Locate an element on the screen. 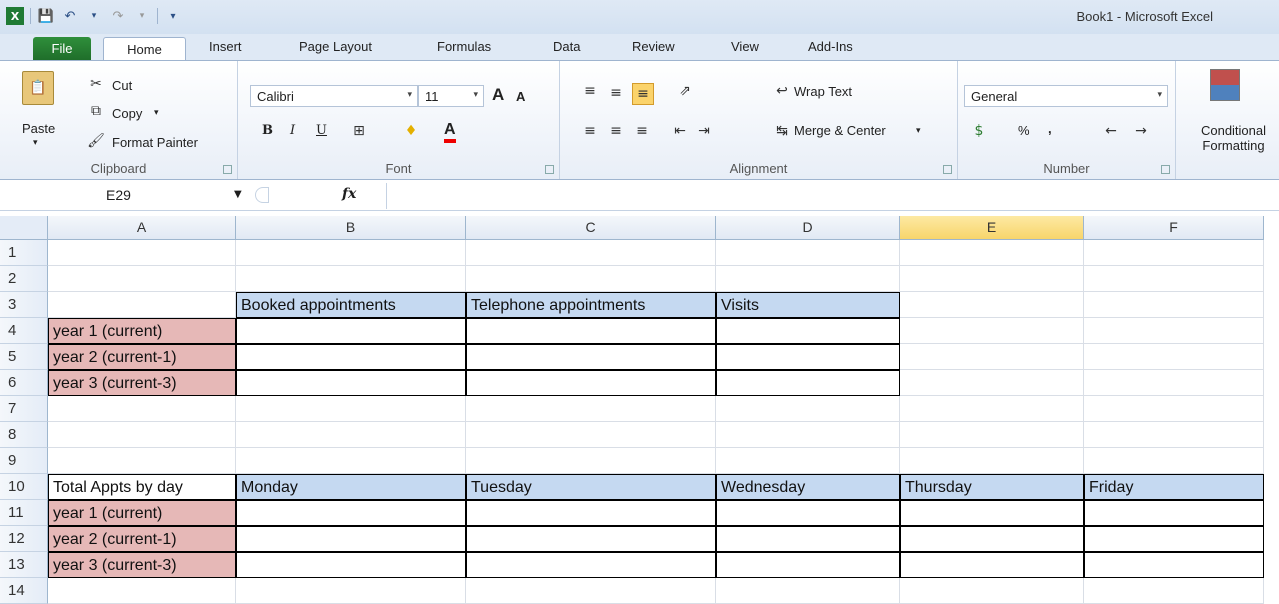 The height and width of the screenshot is (604, 1279). row-header-7: 7 is located at coordinates (24, 409).